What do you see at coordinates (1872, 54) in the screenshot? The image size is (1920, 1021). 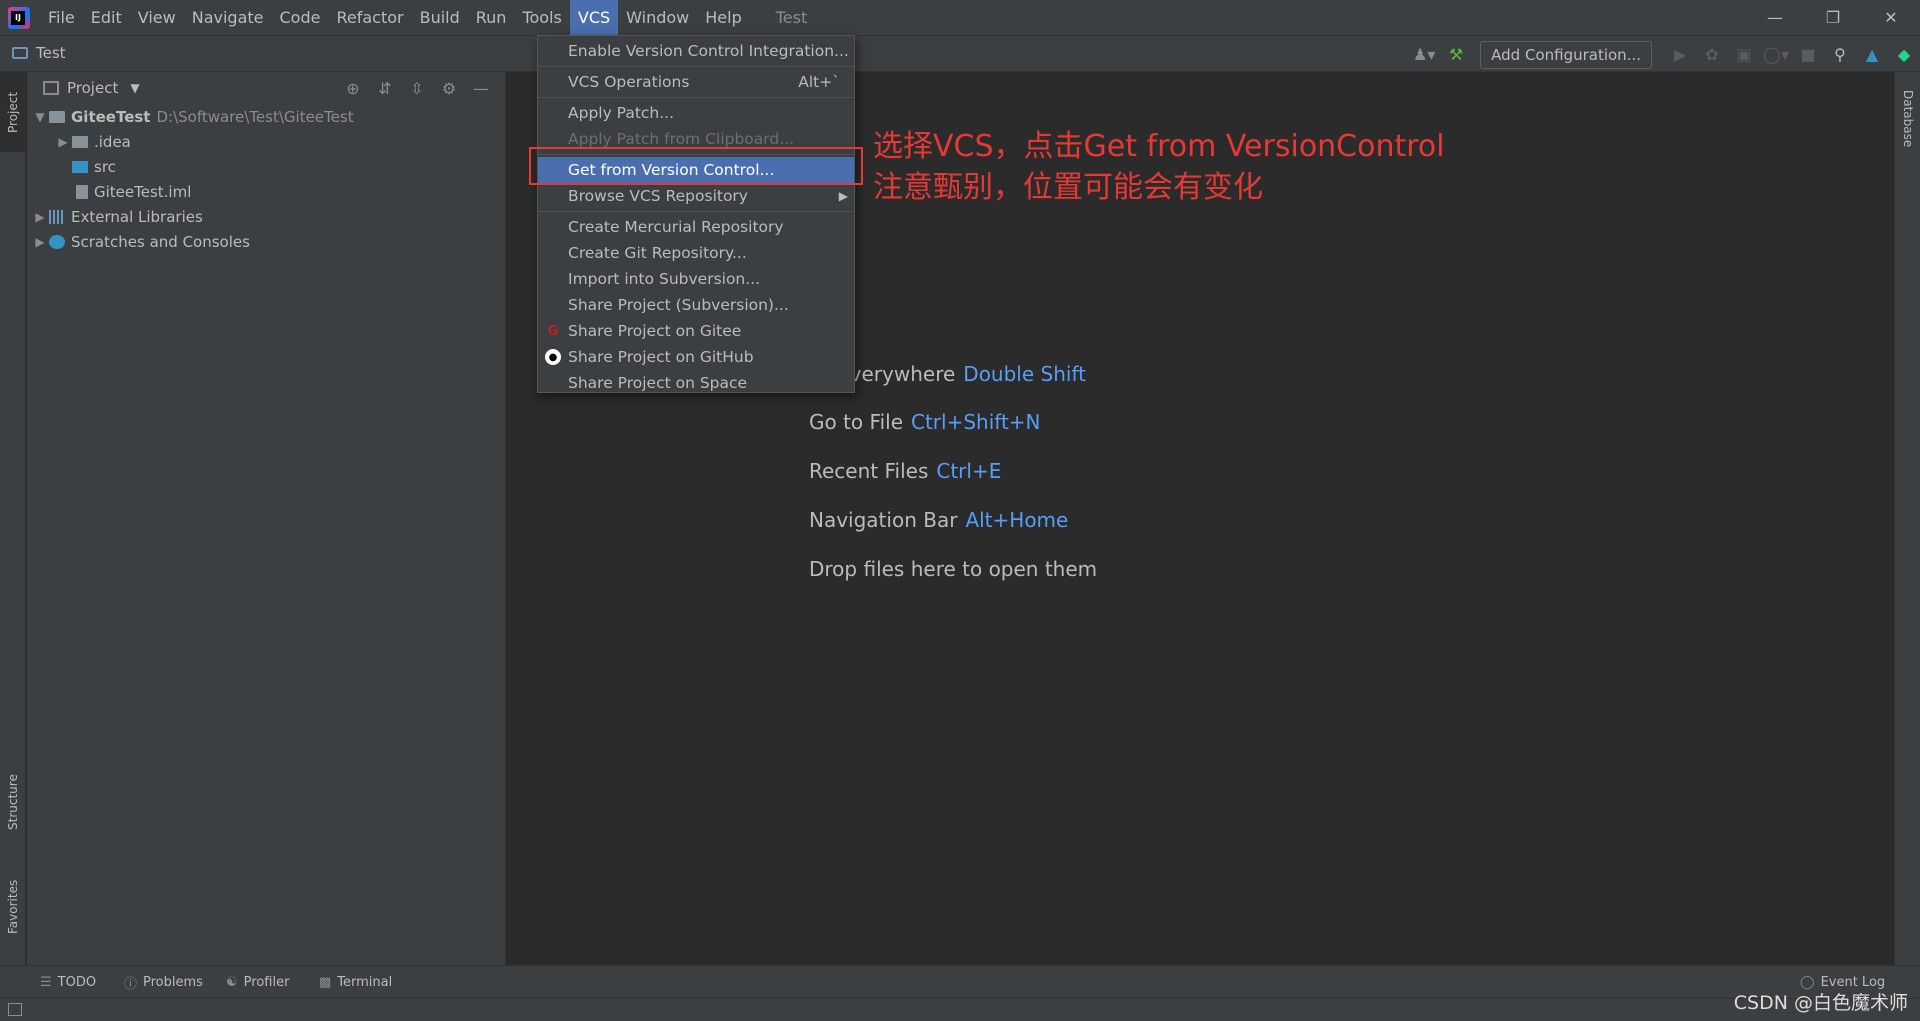 I see `update-icon: ▲` at bounding box center [1872, 54].